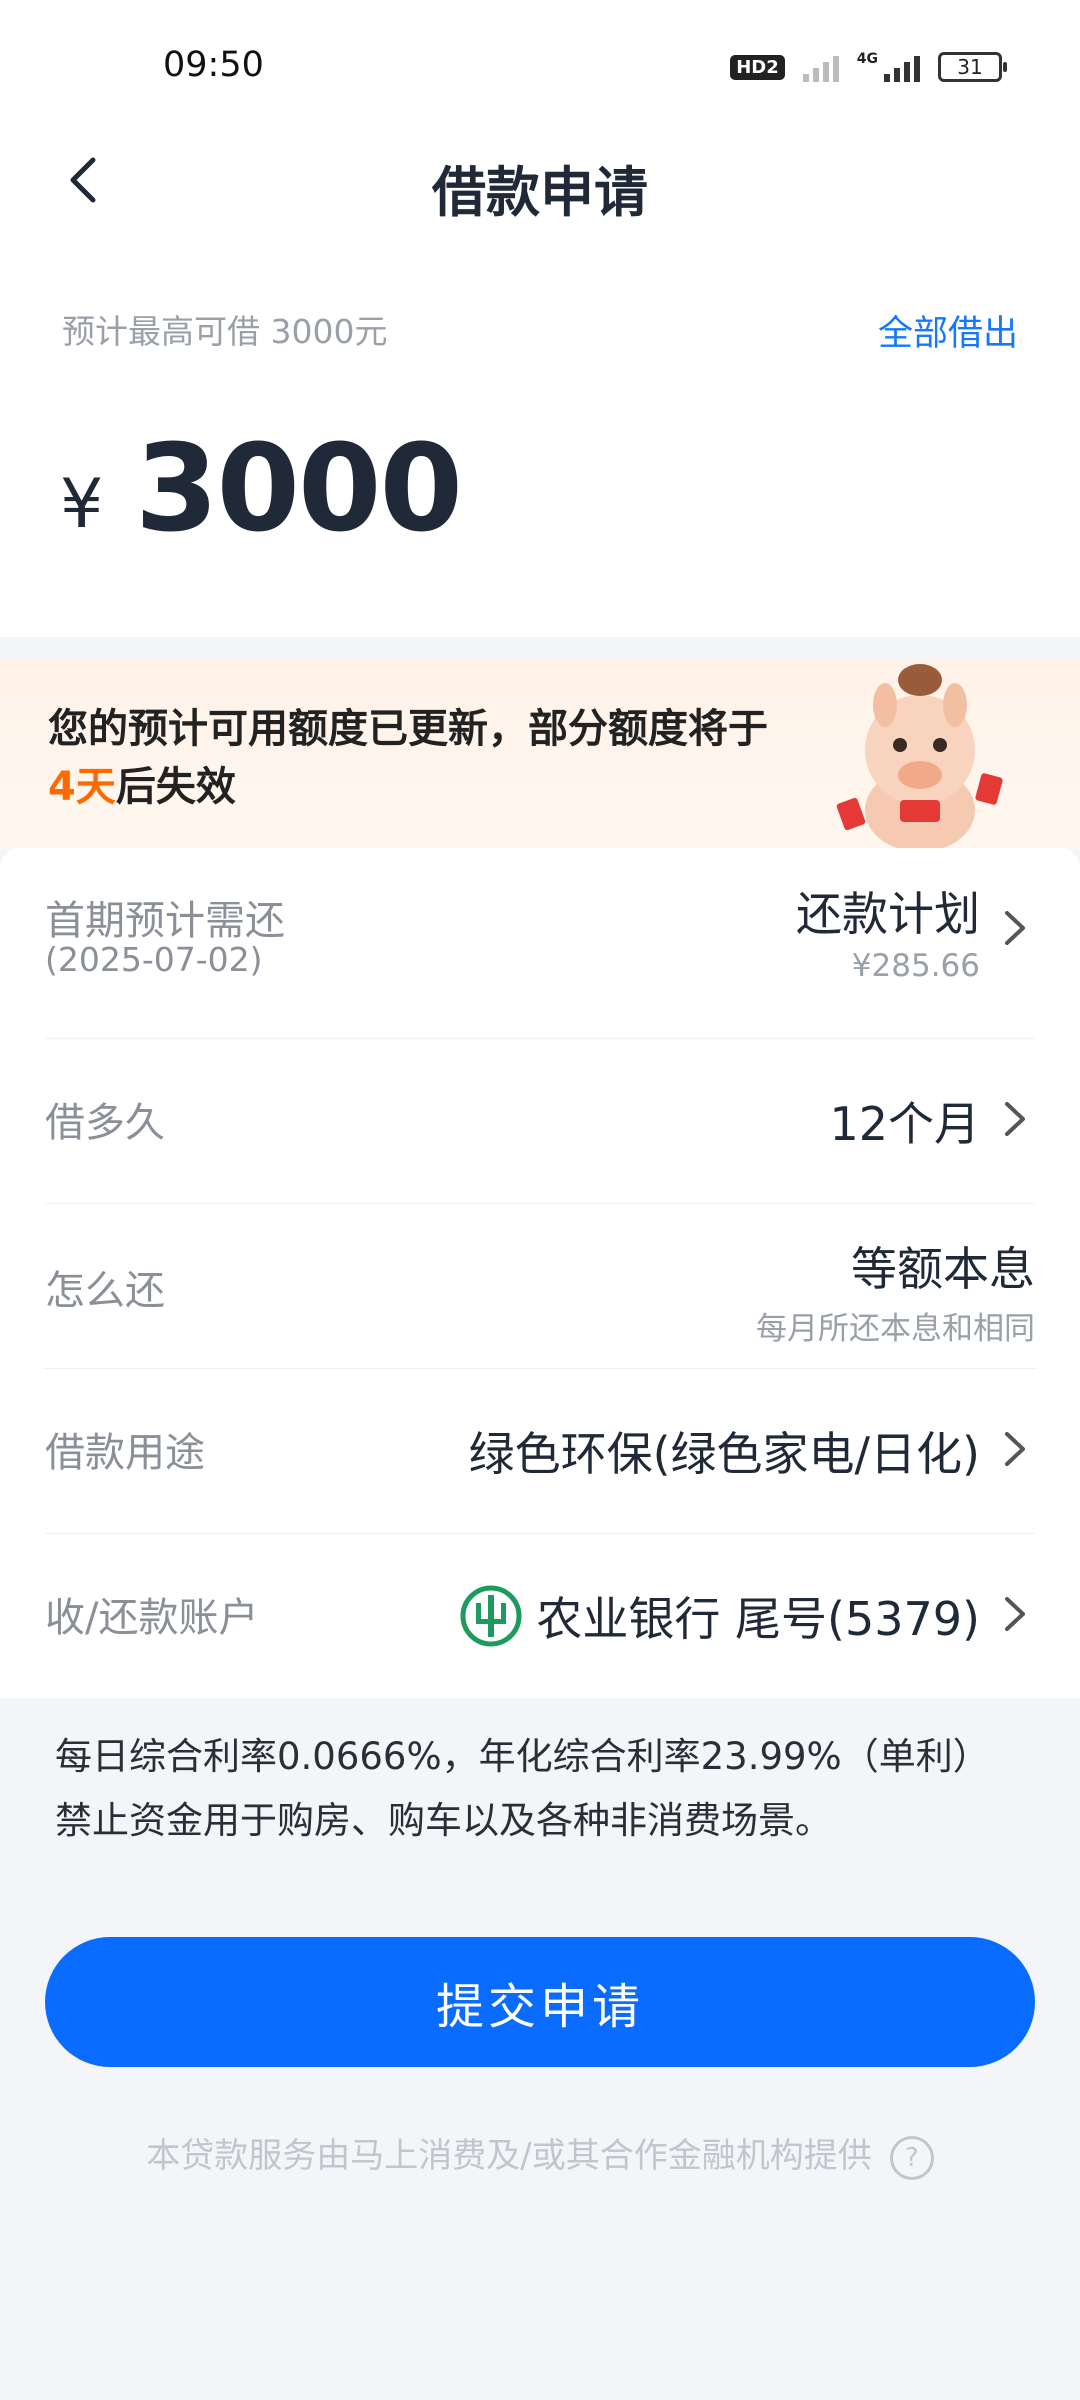 Image resolution: width=1080 pixels, height=2400 pixels. What do you see at coordinates (540, 192) in the screenshot?
I see `page-title: 借款申请` at bounding box center [540, 192].